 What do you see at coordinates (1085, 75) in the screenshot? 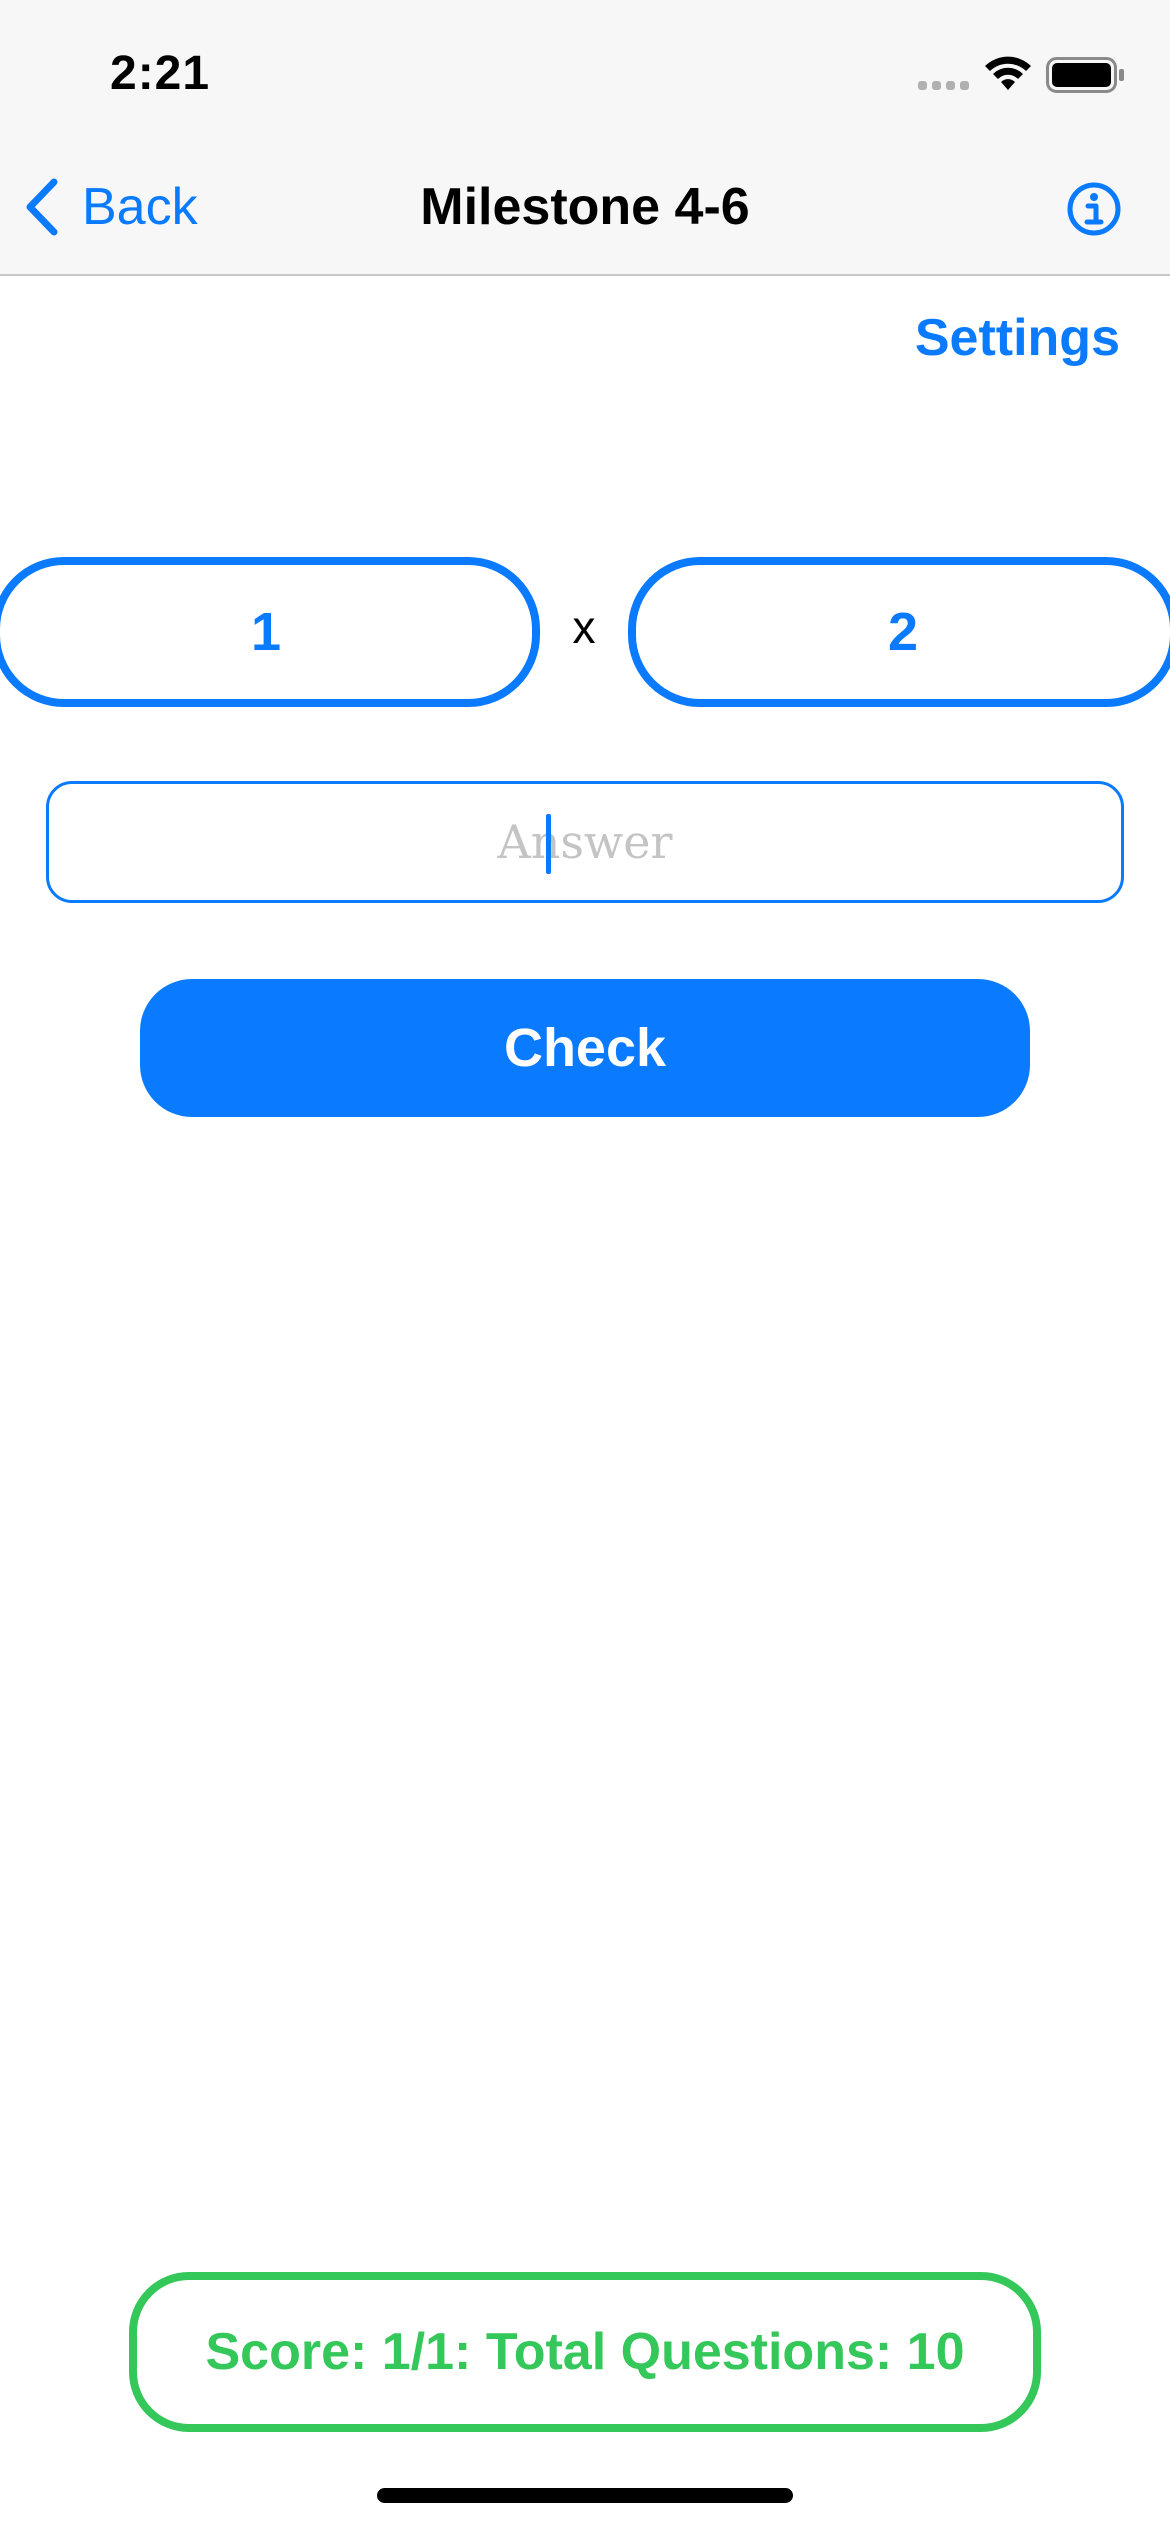
I see `battery-icon` at bounding box center [1085, 75].